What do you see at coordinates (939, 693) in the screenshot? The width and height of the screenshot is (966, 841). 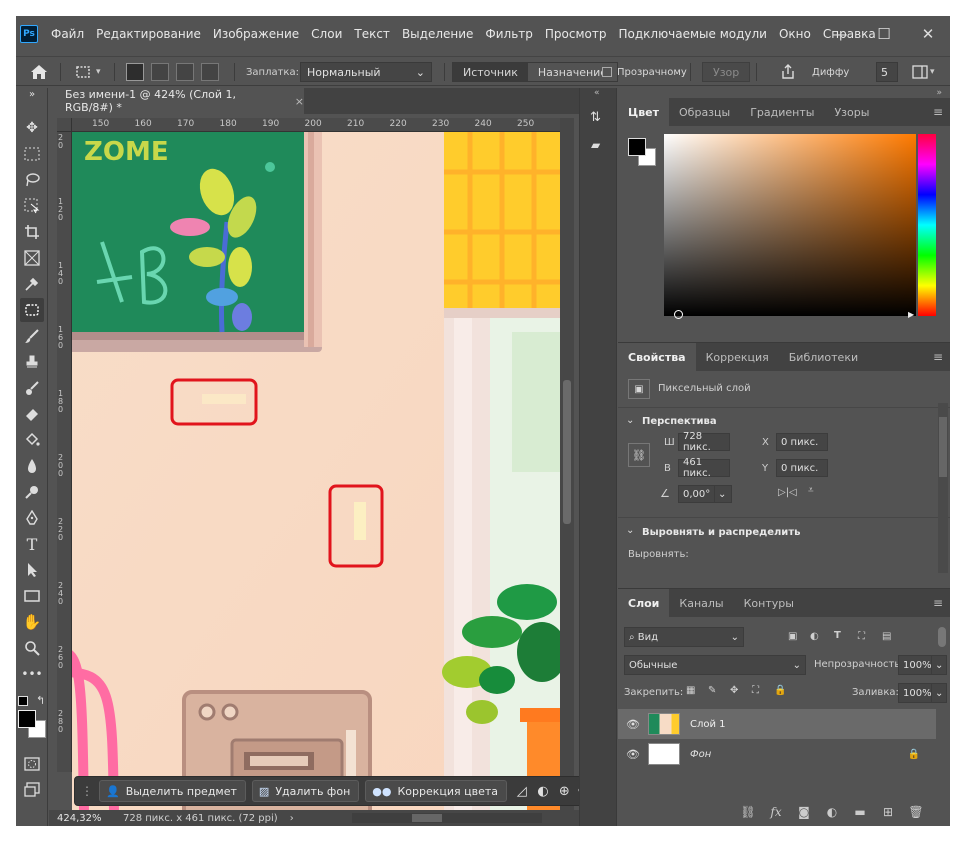 I see `fill-dropdown-icon: ⌄` at bounding box center [939, 693].